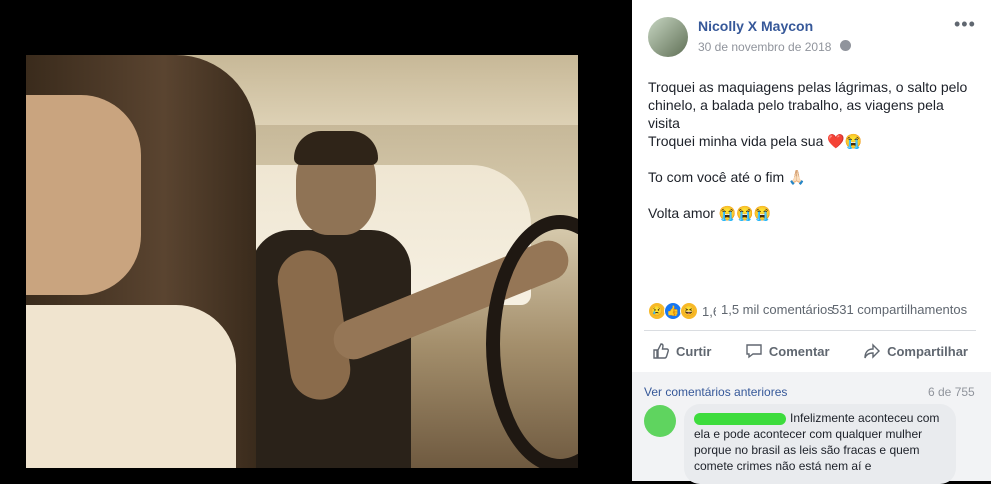  I want to click on view-previous-comments-link: Ver comentários anteriores, so click(715, 392).